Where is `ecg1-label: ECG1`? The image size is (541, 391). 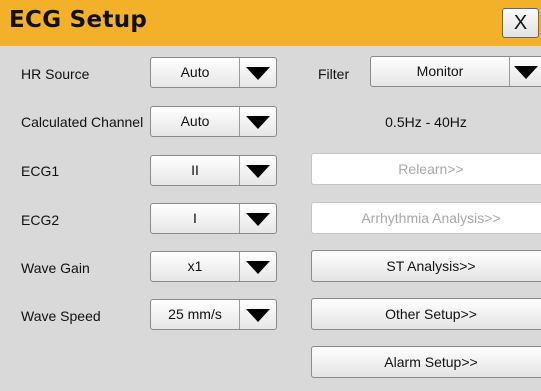 ecg1-label: ECG1 is located at coordinates (40, 171).